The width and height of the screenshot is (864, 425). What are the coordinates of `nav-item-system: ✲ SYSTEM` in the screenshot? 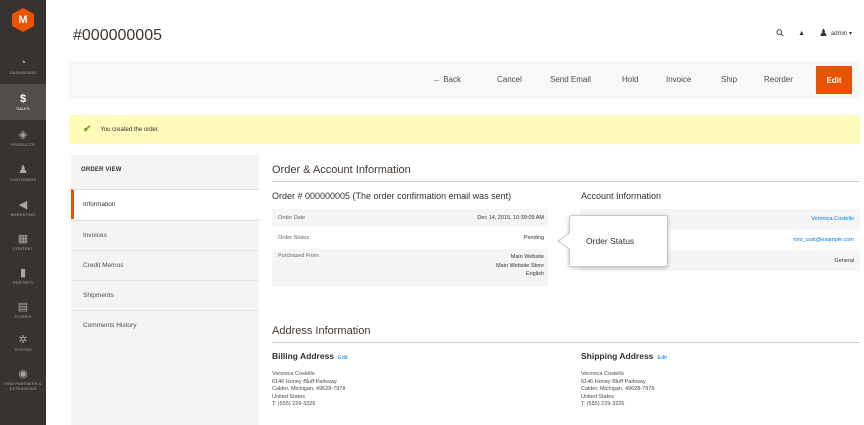 It's located at (23, 343).